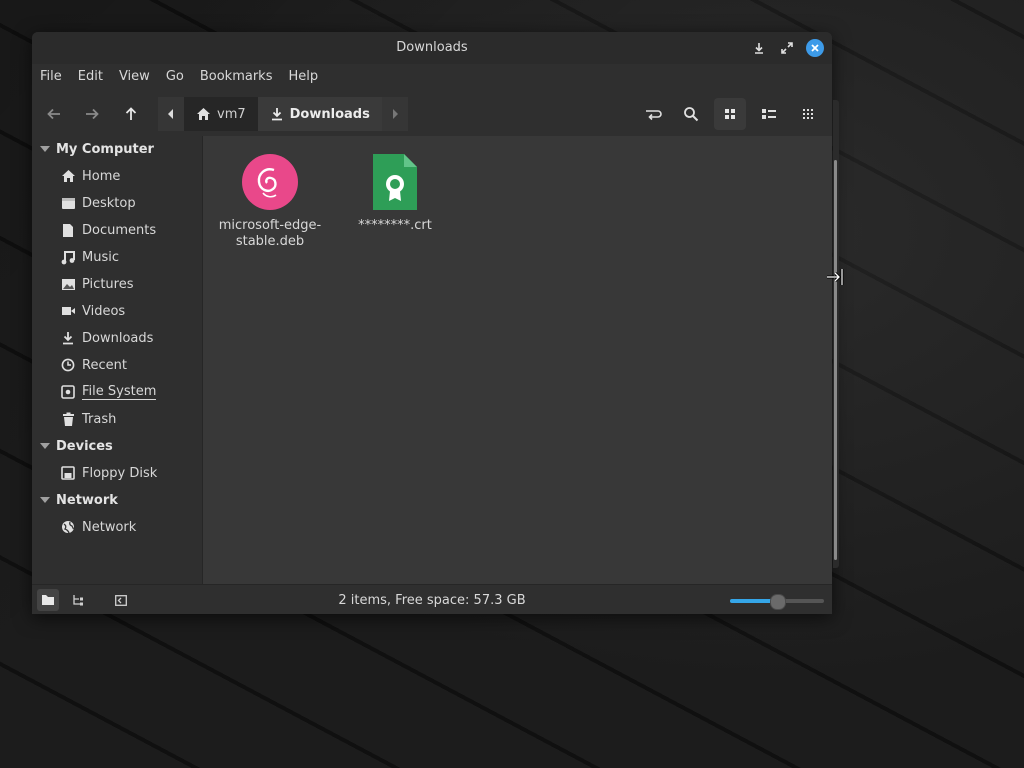 This screenshot has height=768, width=1024. I want to click on menu-bookmarks: Bookmarks, so click(236, 77).